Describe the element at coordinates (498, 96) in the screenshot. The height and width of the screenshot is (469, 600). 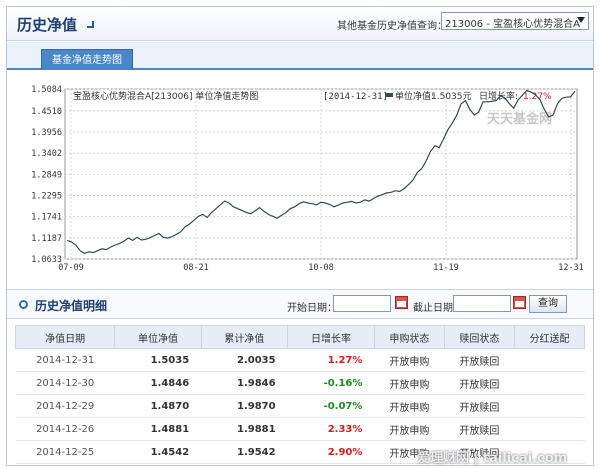
I see `chart-info-growth-label: 日增长率:` at that location.